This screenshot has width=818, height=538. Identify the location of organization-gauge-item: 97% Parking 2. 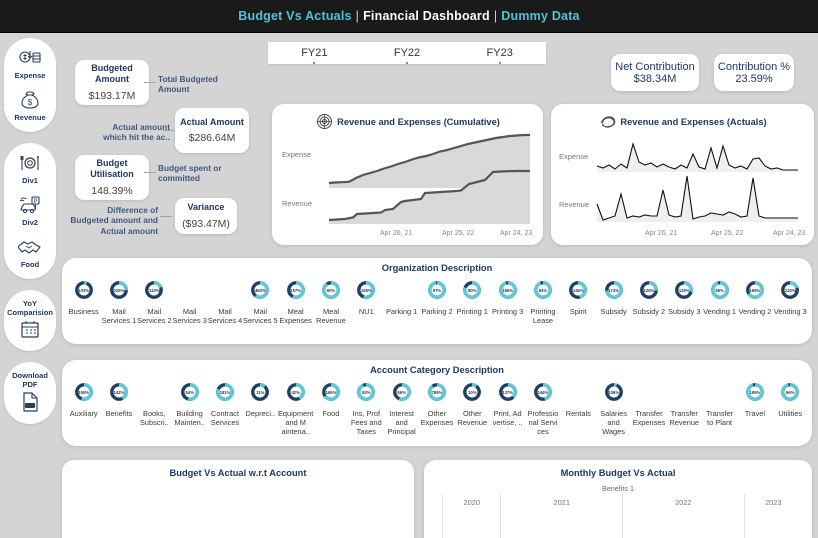
(436, 303).